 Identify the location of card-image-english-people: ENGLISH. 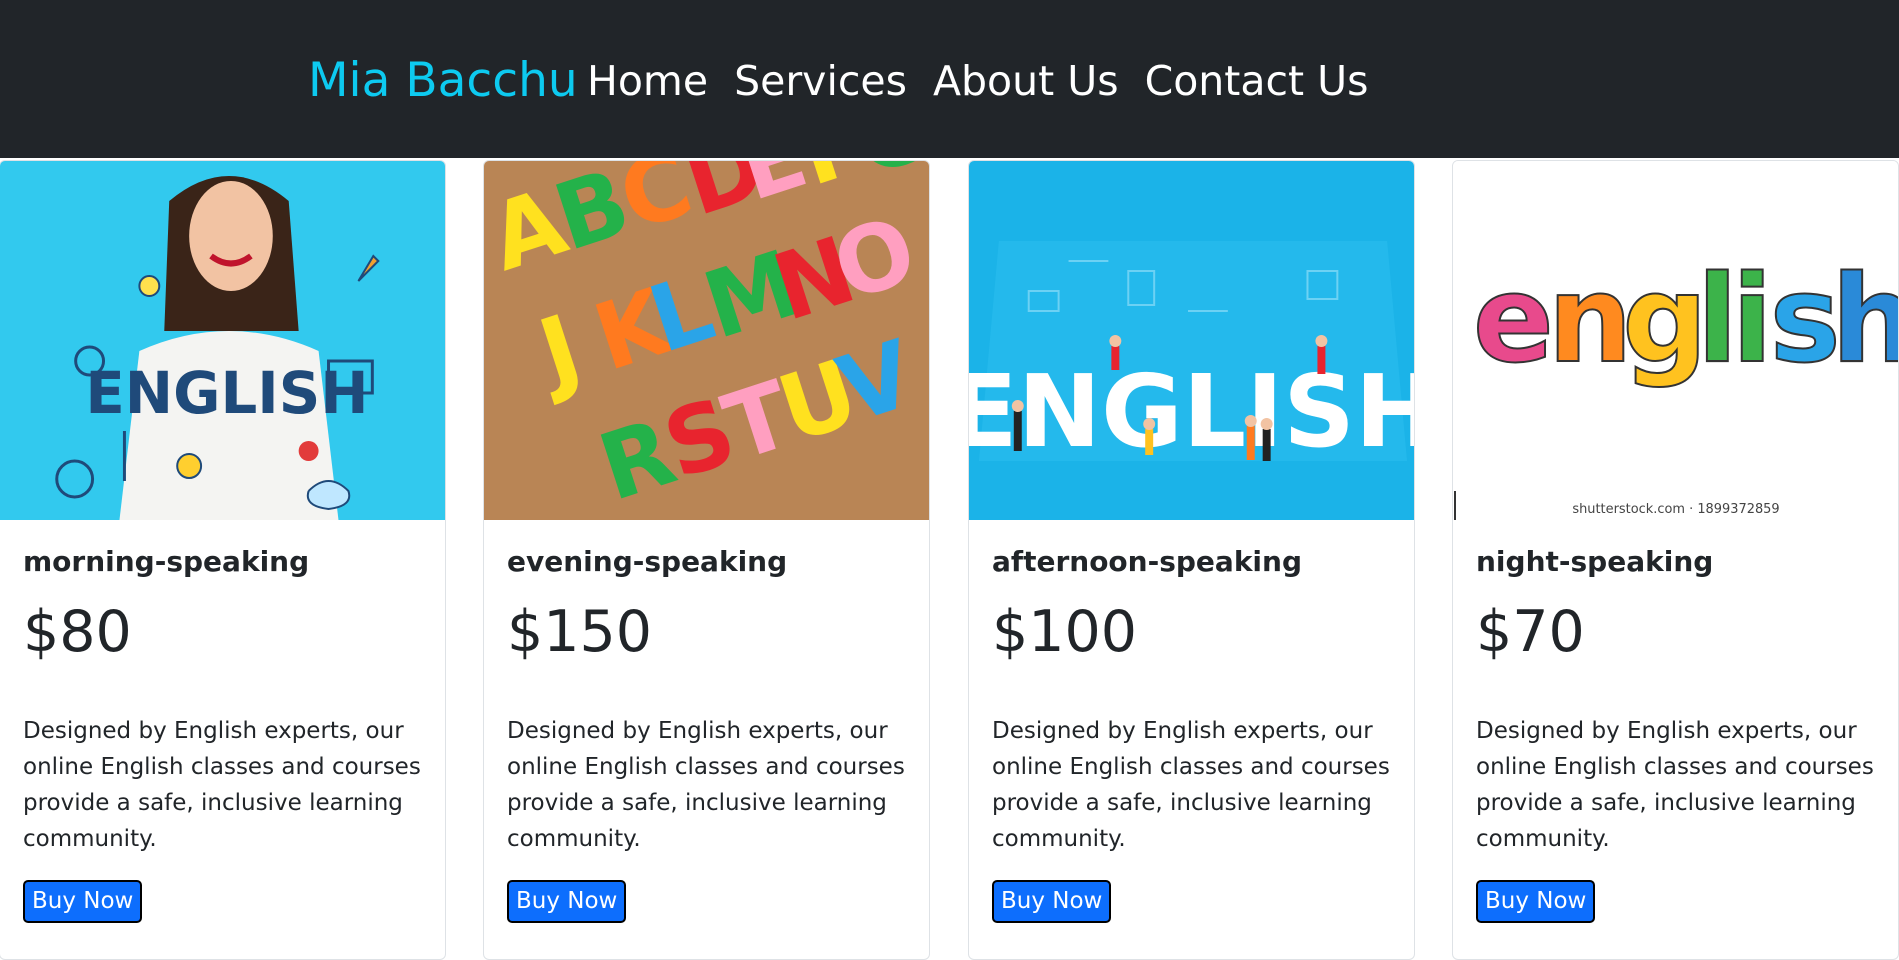
(1191, 340).